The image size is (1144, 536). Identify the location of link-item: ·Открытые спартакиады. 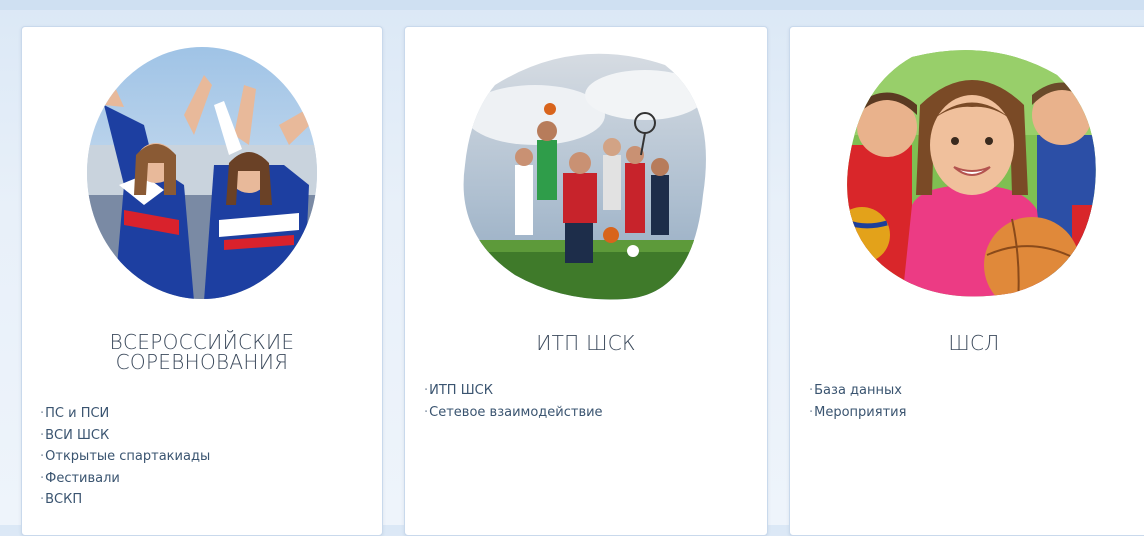
(125, 457).